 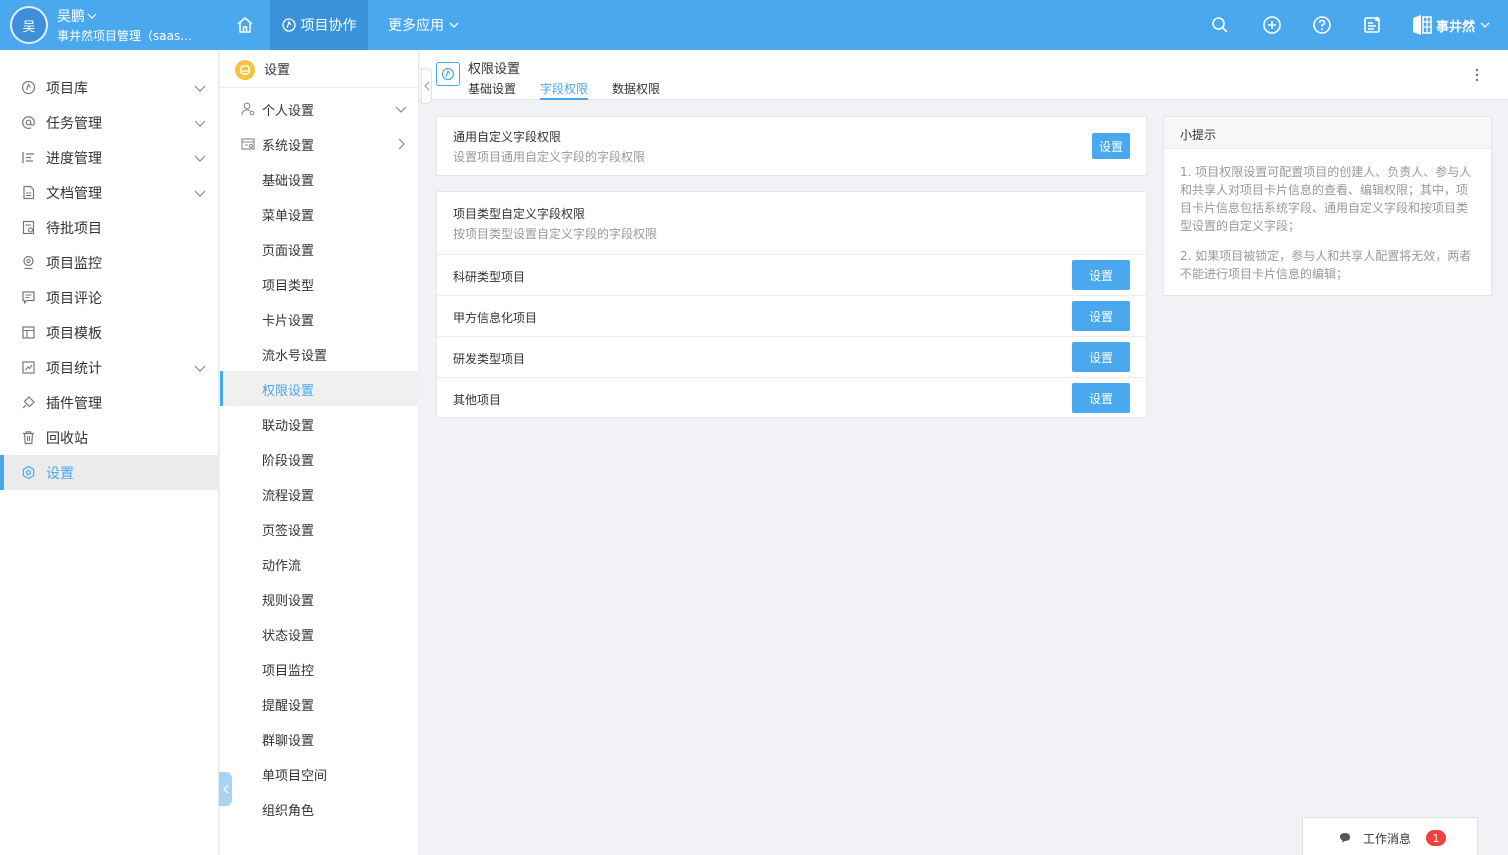 I want to click on submenu-item-label: 规则设置, so click(x=288, y=601).